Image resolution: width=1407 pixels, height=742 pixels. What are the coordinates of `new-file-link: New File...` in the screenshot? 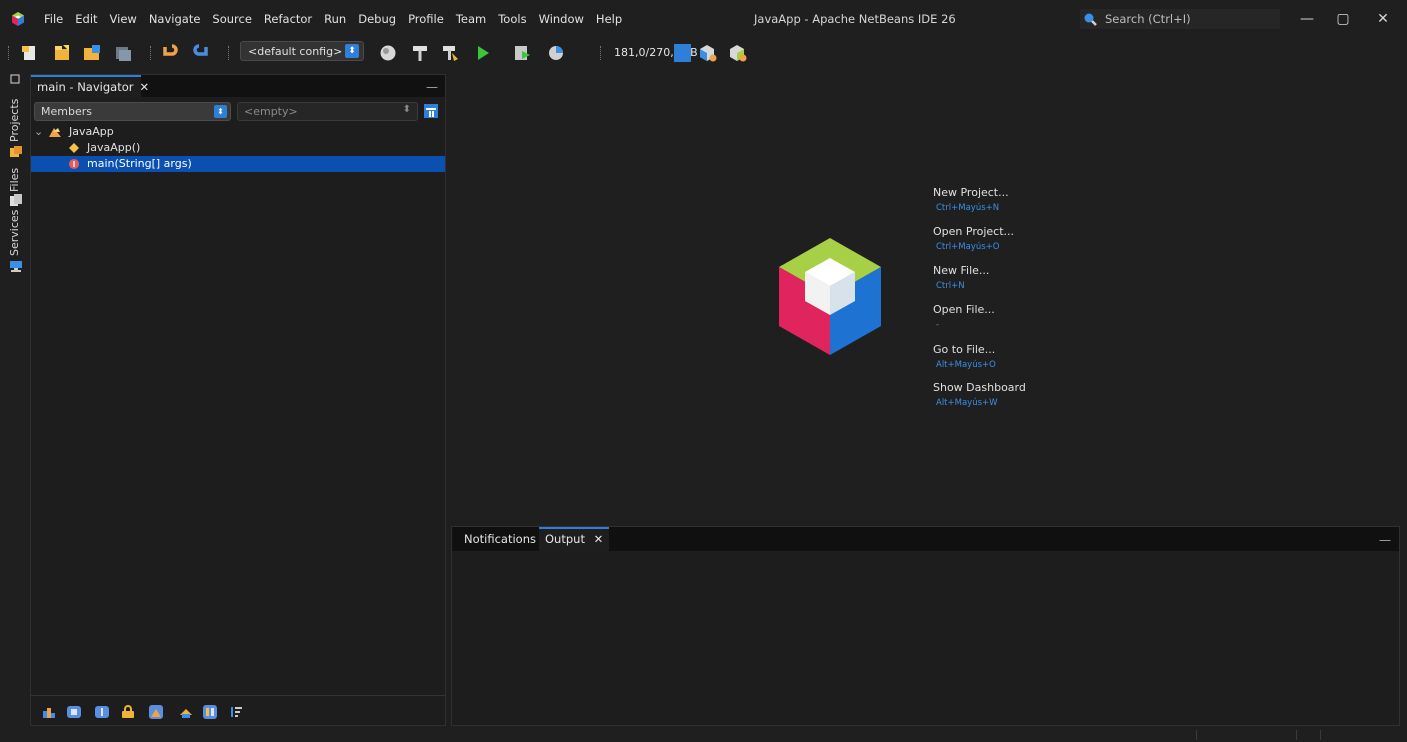 It's located at (961, 270).